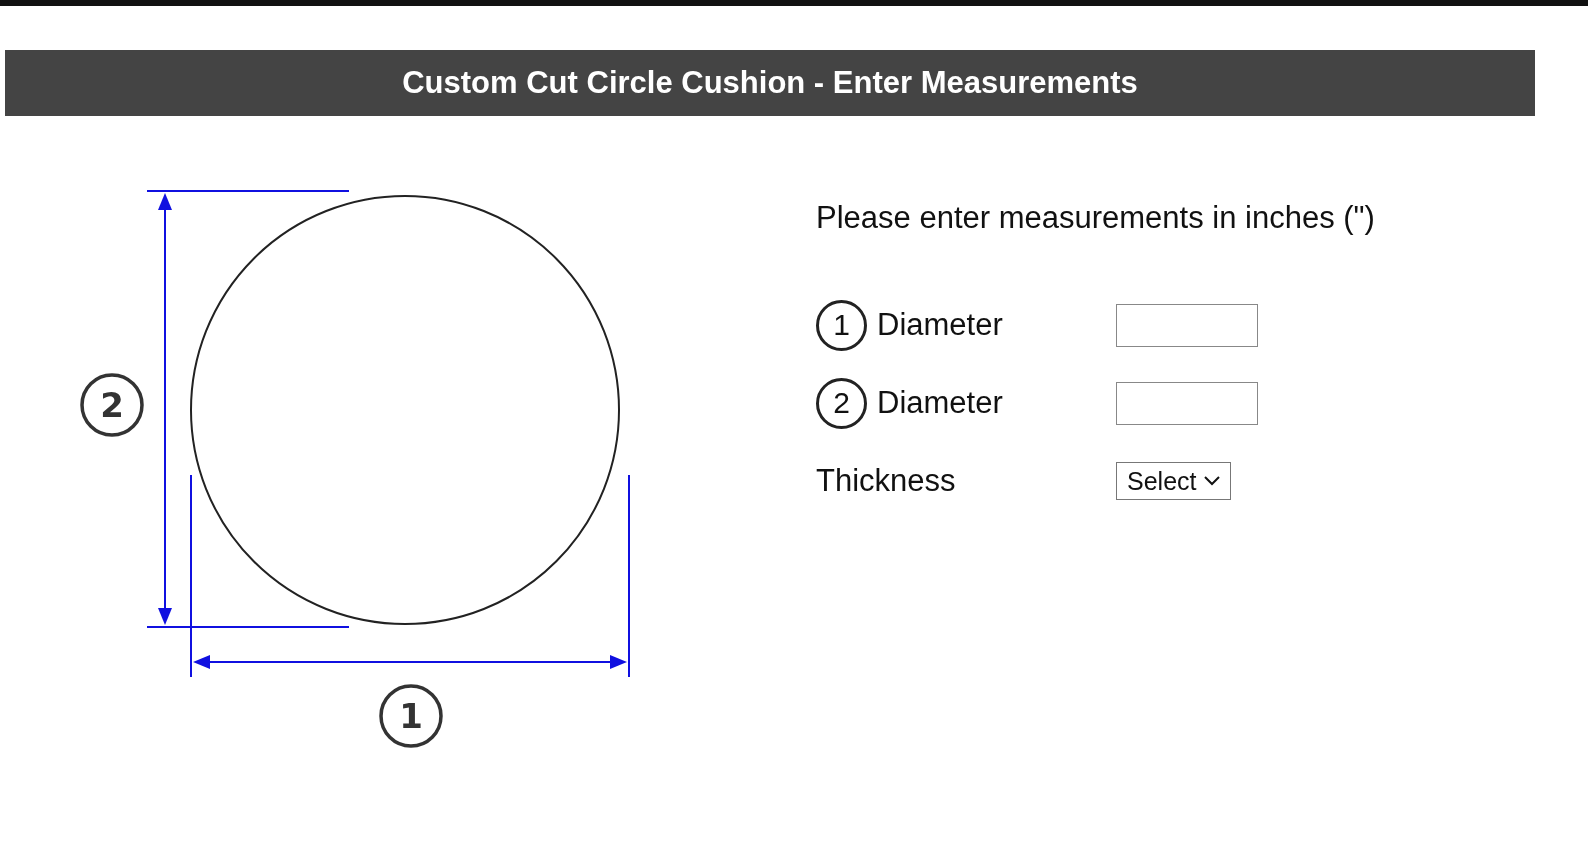 Image resolution: width=1588 pixels, height=842 pixels. I want to click on thickness-dropdown: Select, so click(1174, 481).